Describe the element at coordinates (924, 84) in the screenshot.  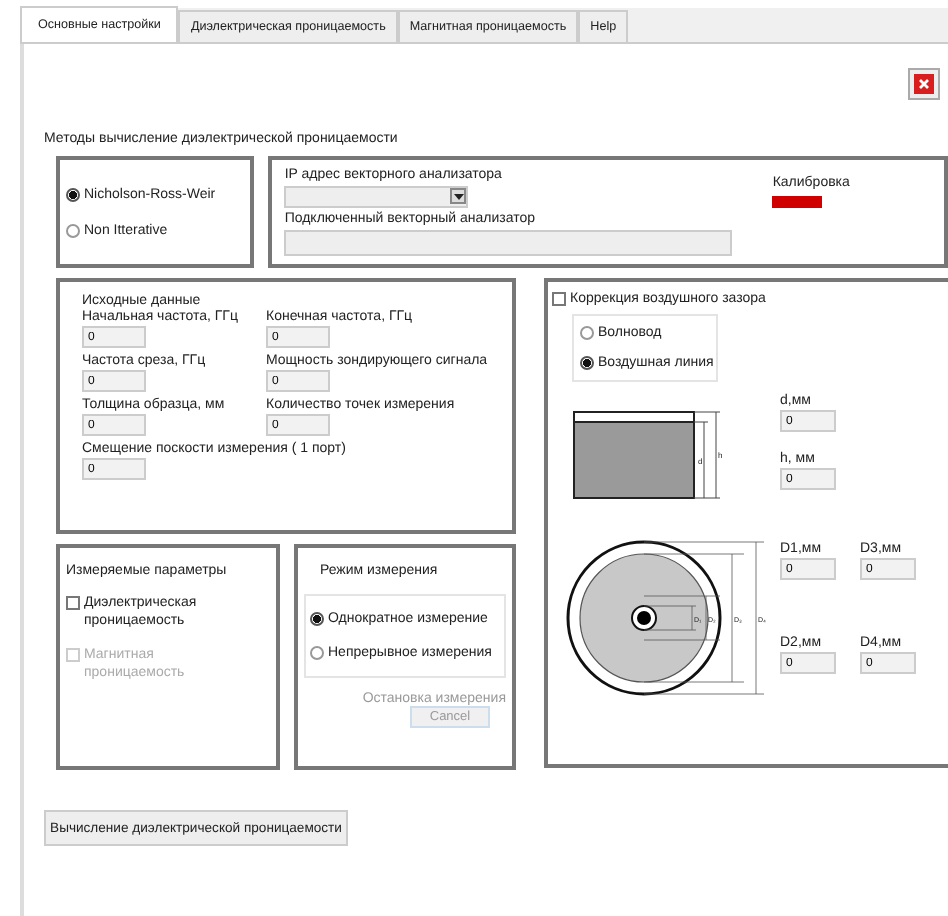
I see `close-button` at that location.